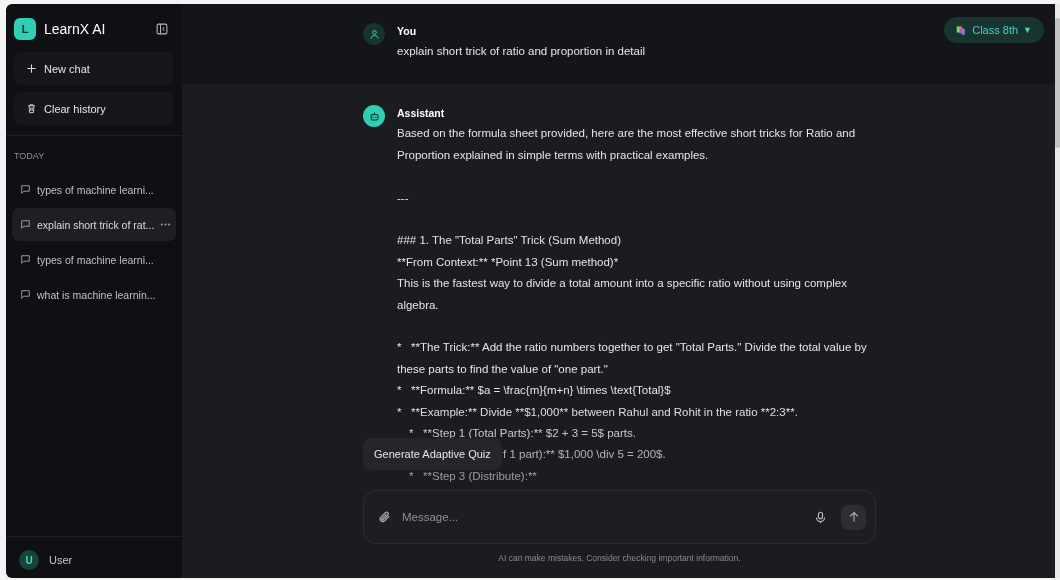  Describe the element at coordinates (385, 517) in the screenshot. I see `paperclip-icon` at that location.